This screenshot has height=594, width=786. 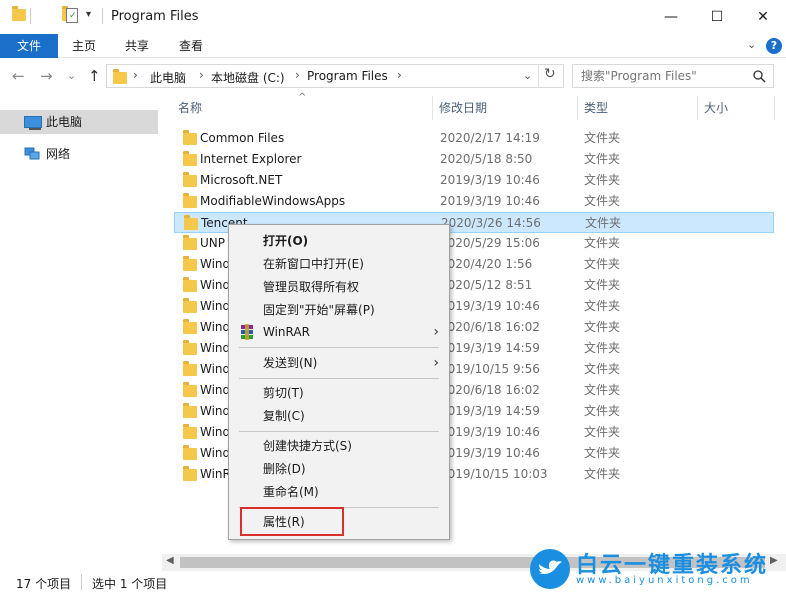 I want to click on sidebar-item-label: 网络, so click(x=58, y=154).